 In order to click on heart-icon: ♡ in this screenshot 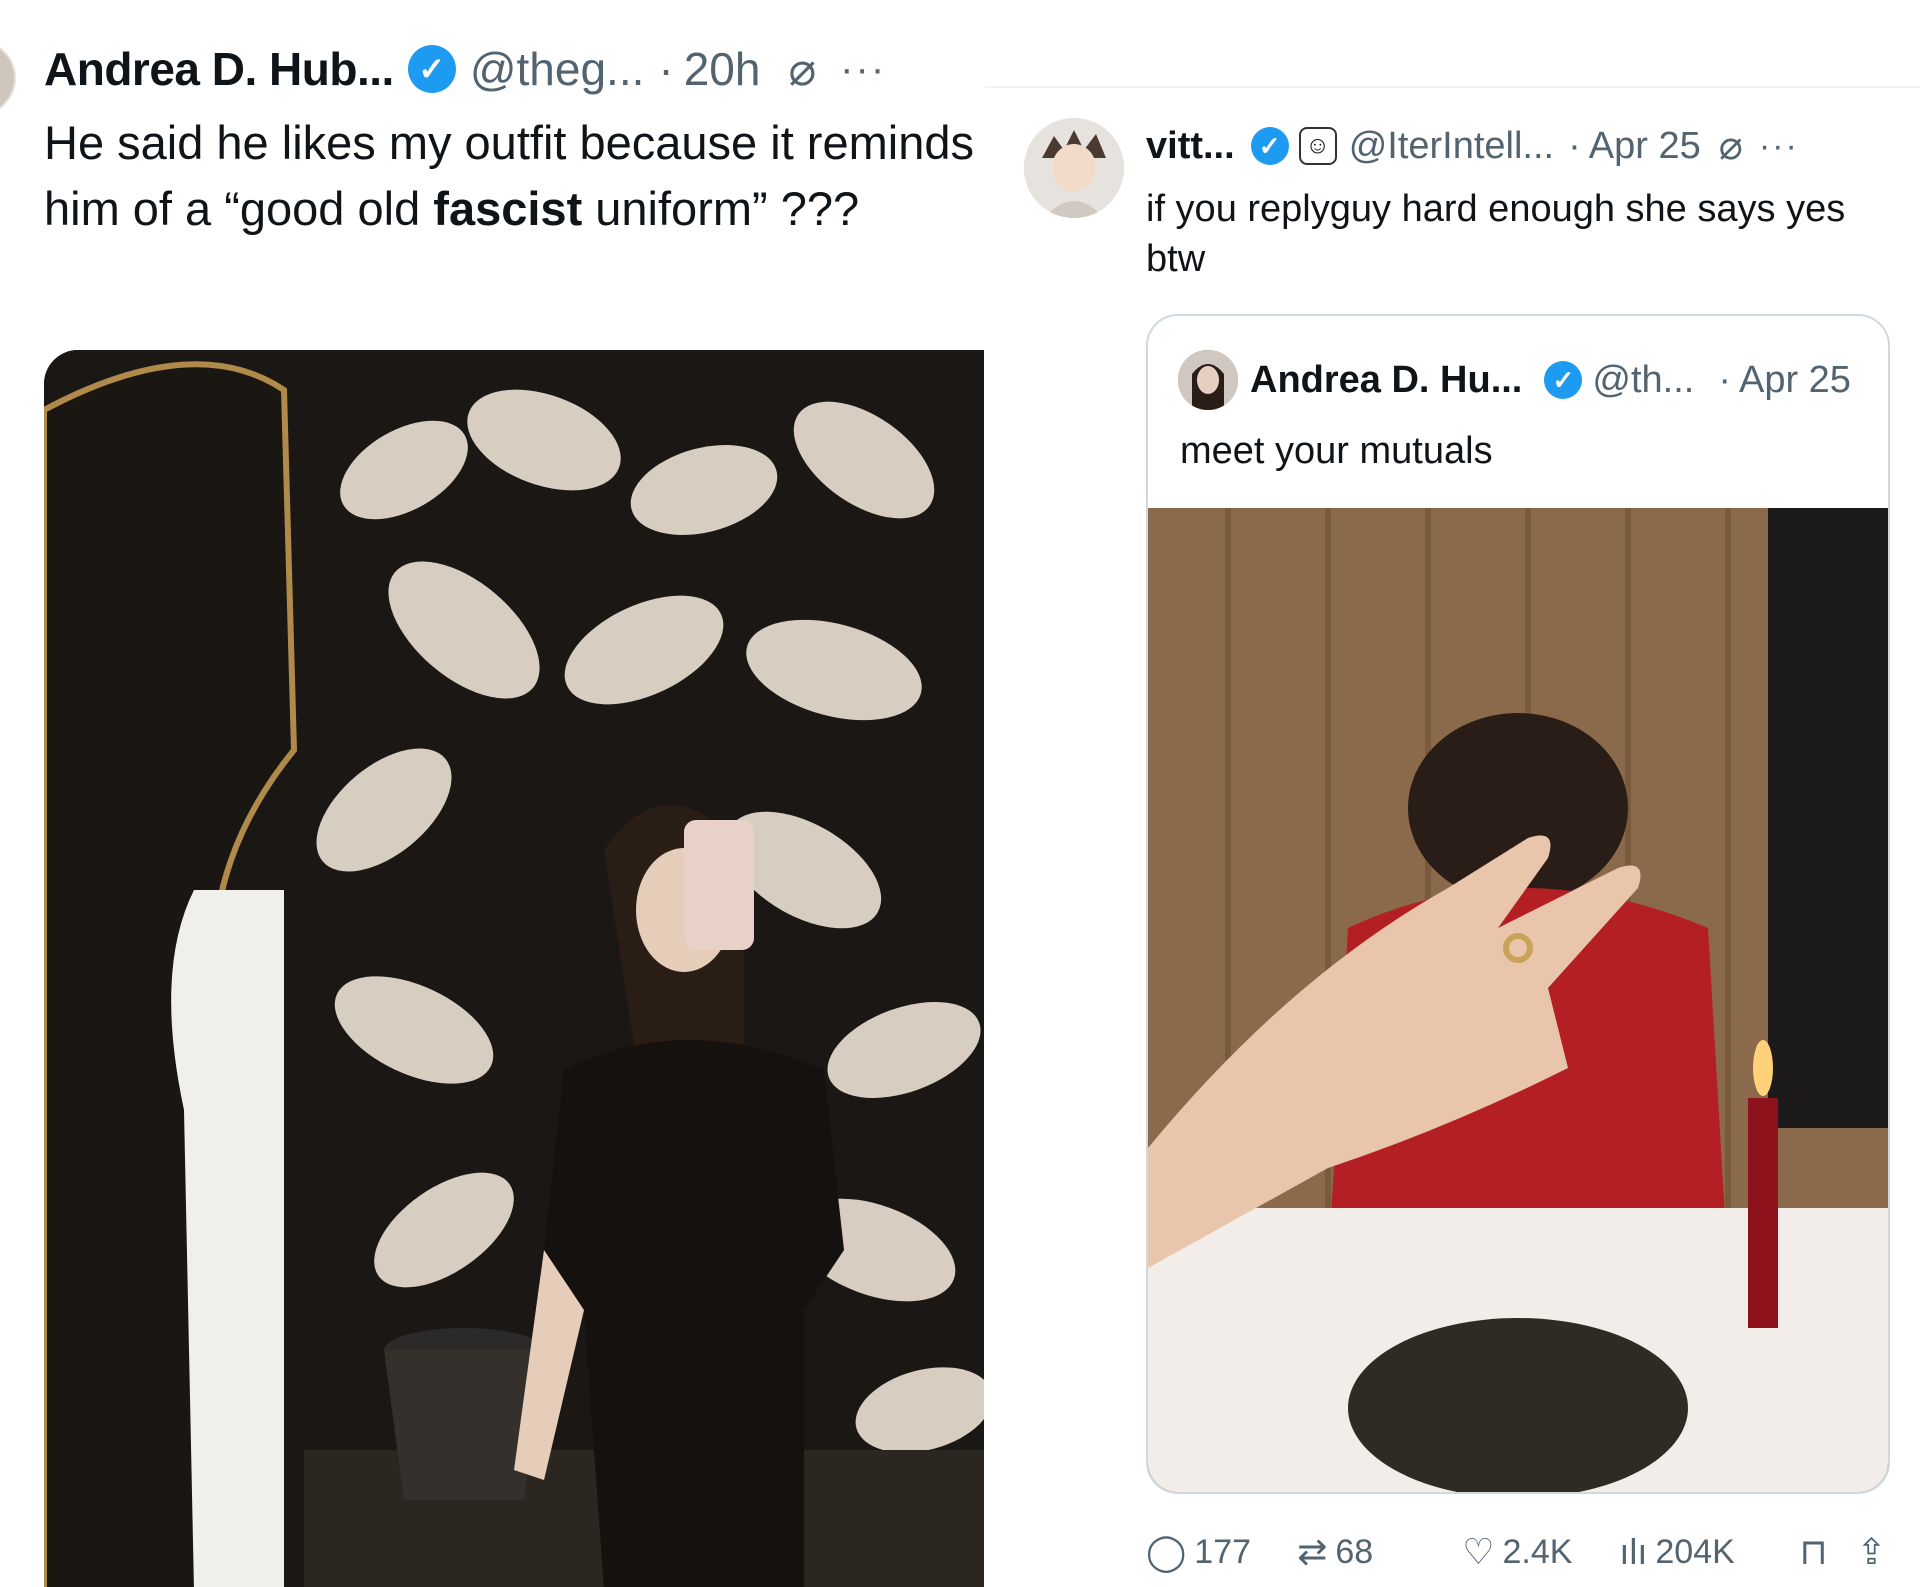, I will do `click(1478, 1551)`.